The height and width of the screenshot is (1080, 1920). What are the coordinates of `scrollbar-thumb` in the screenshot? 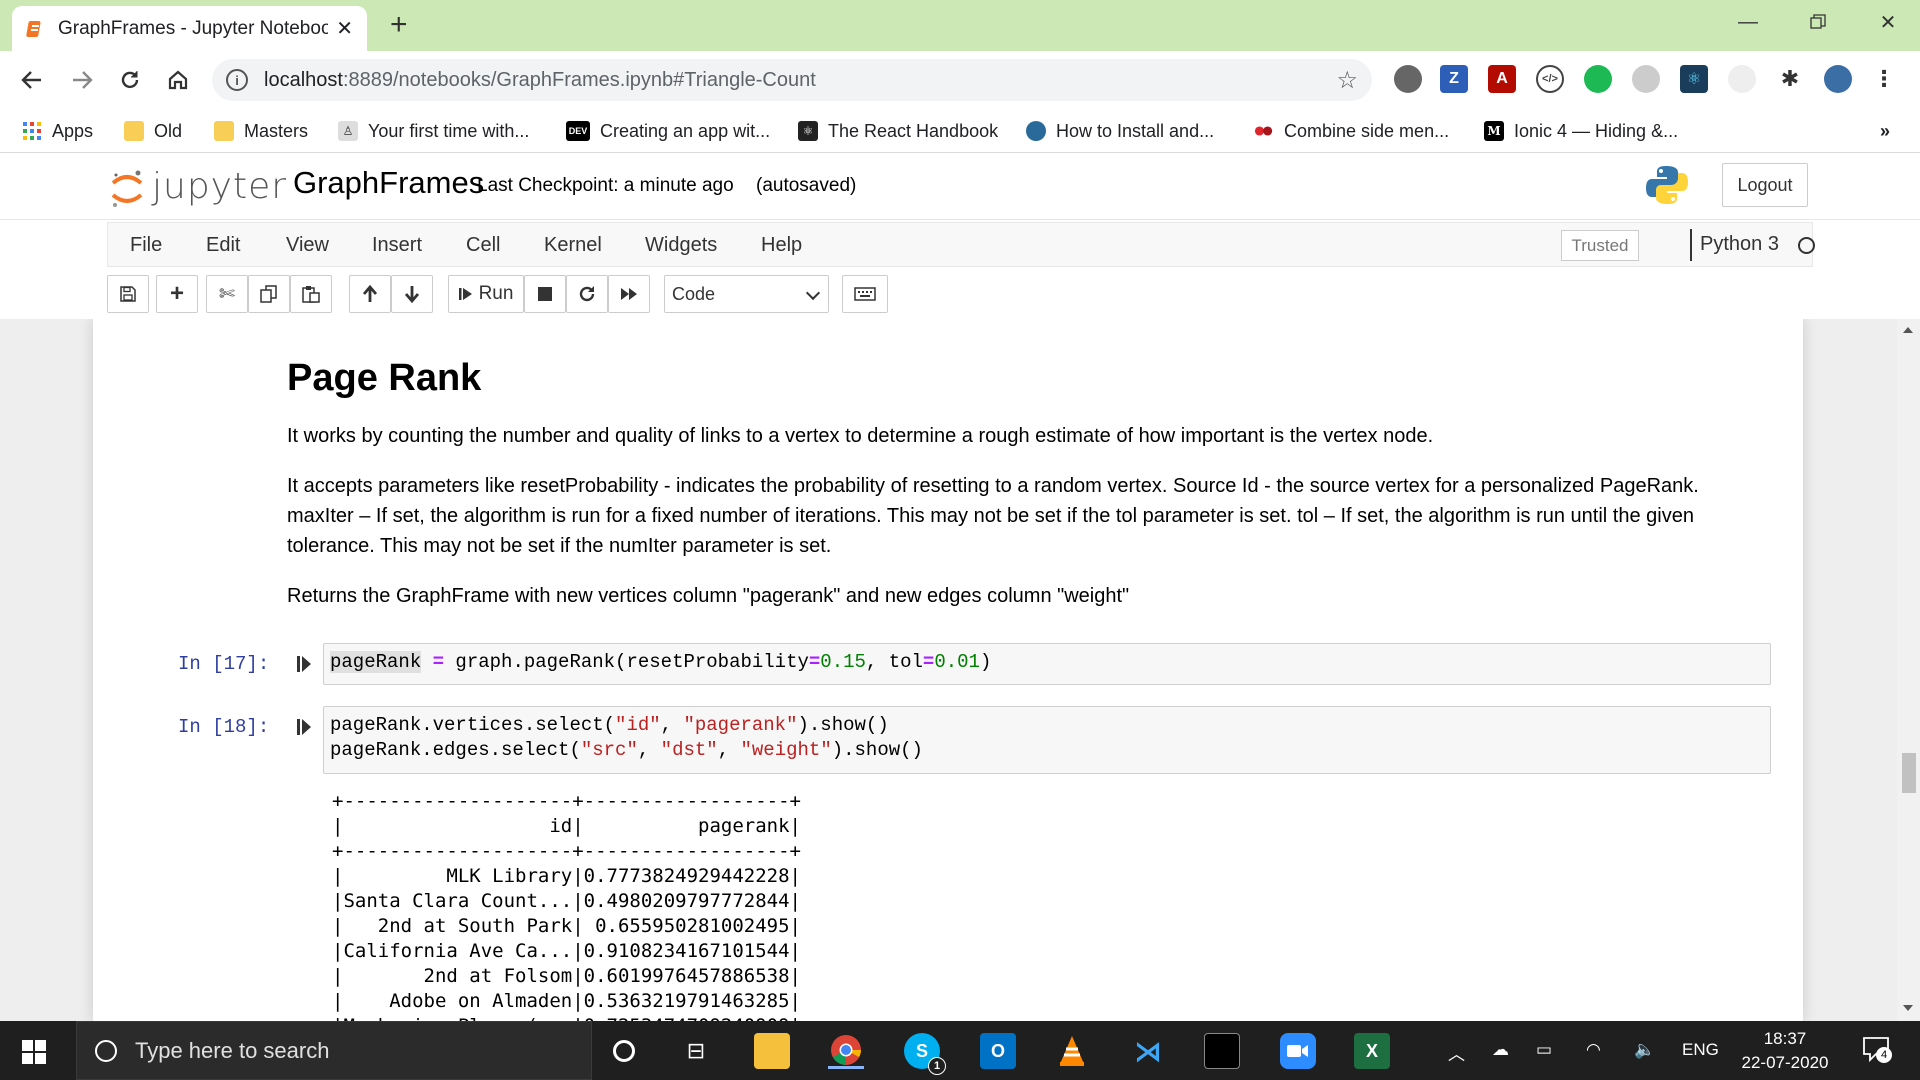 It's located at (1909, 773).